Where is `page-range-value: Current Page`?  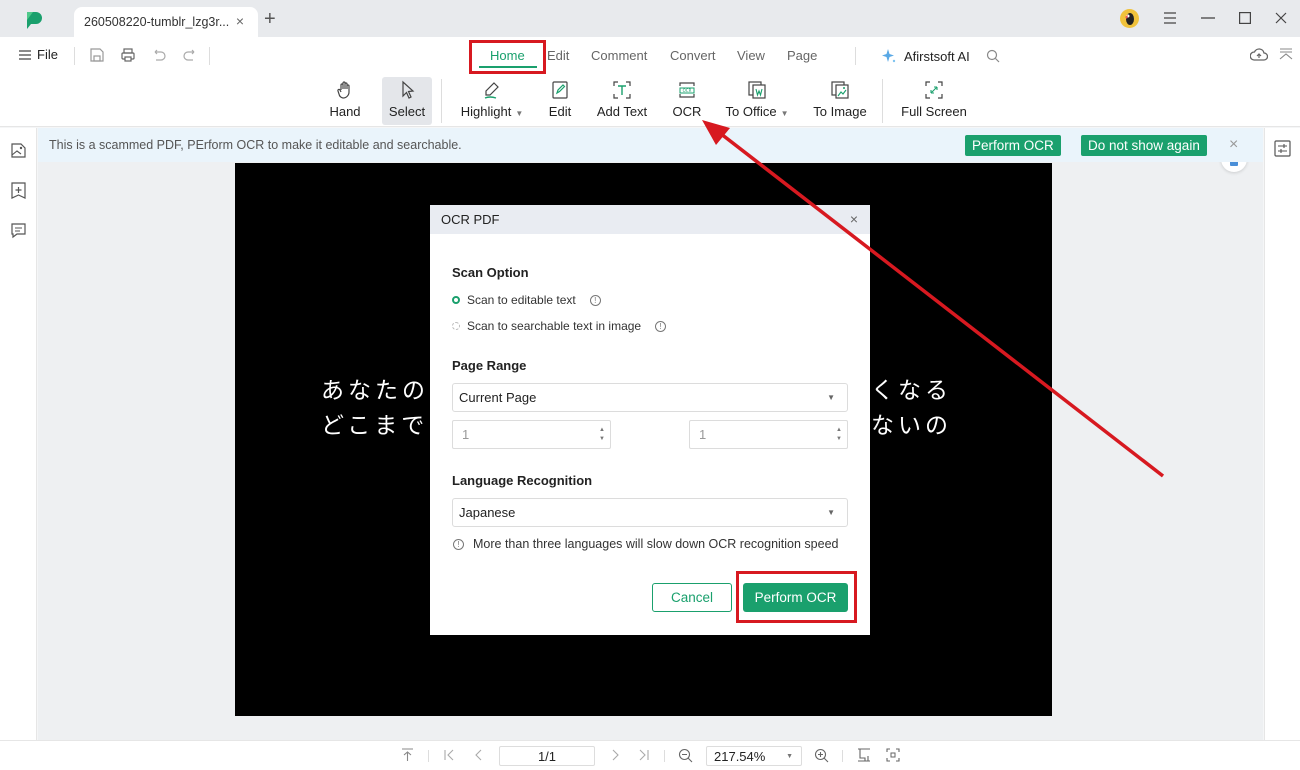 page-range-value: Current Page is located at coordinates (498, 397).